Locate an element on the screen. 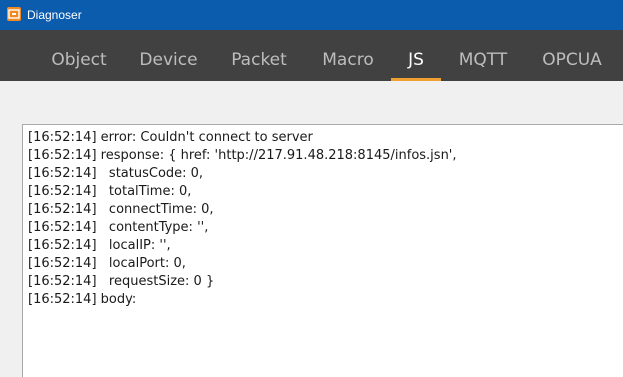 This screenshot has height=377, width=623. tab-object: Object is located at coordinates (79, 55).